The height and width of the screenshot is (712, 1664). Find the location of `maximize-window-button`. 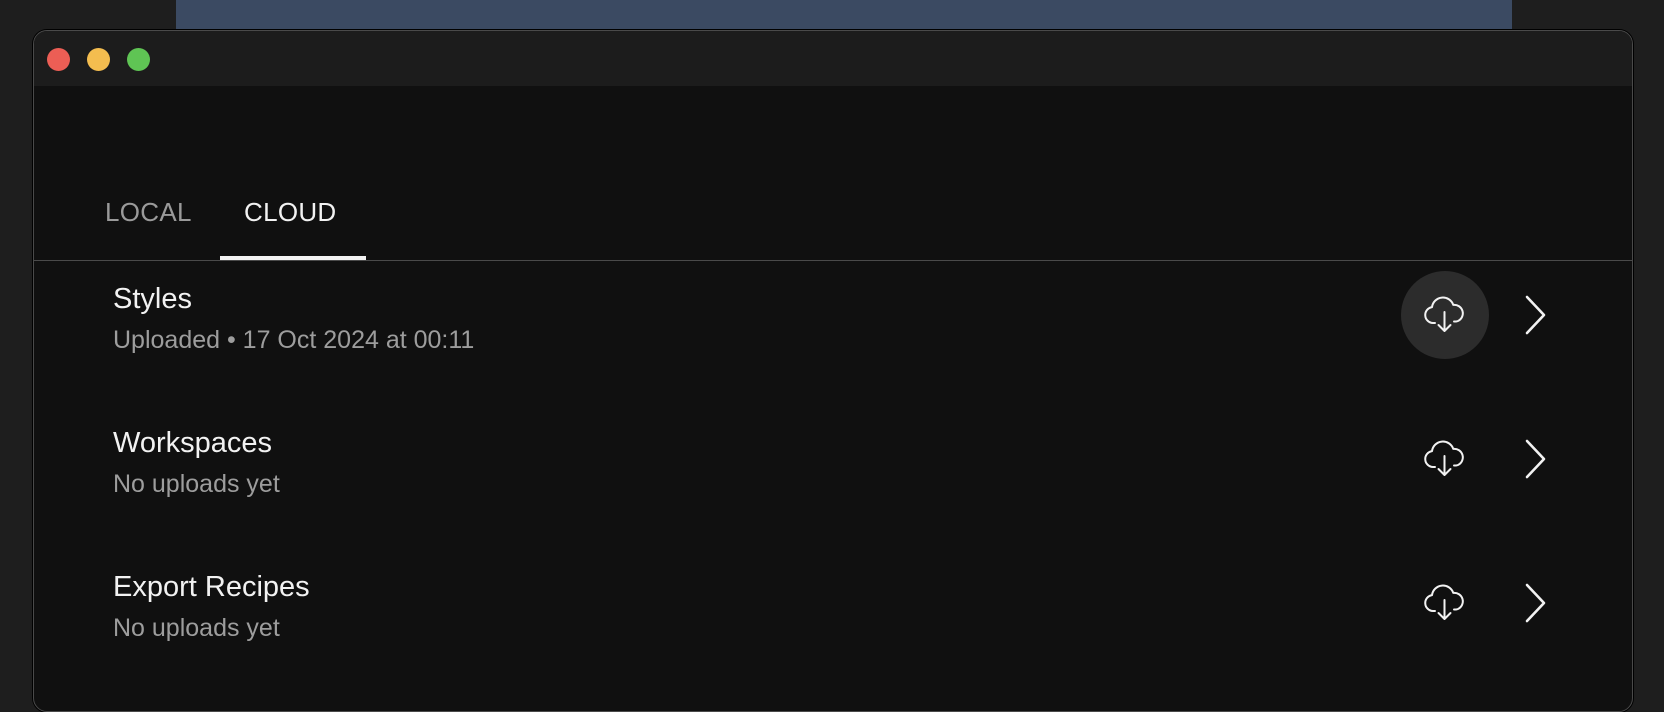

maximize-window-button is located at coordinates (138, 59).